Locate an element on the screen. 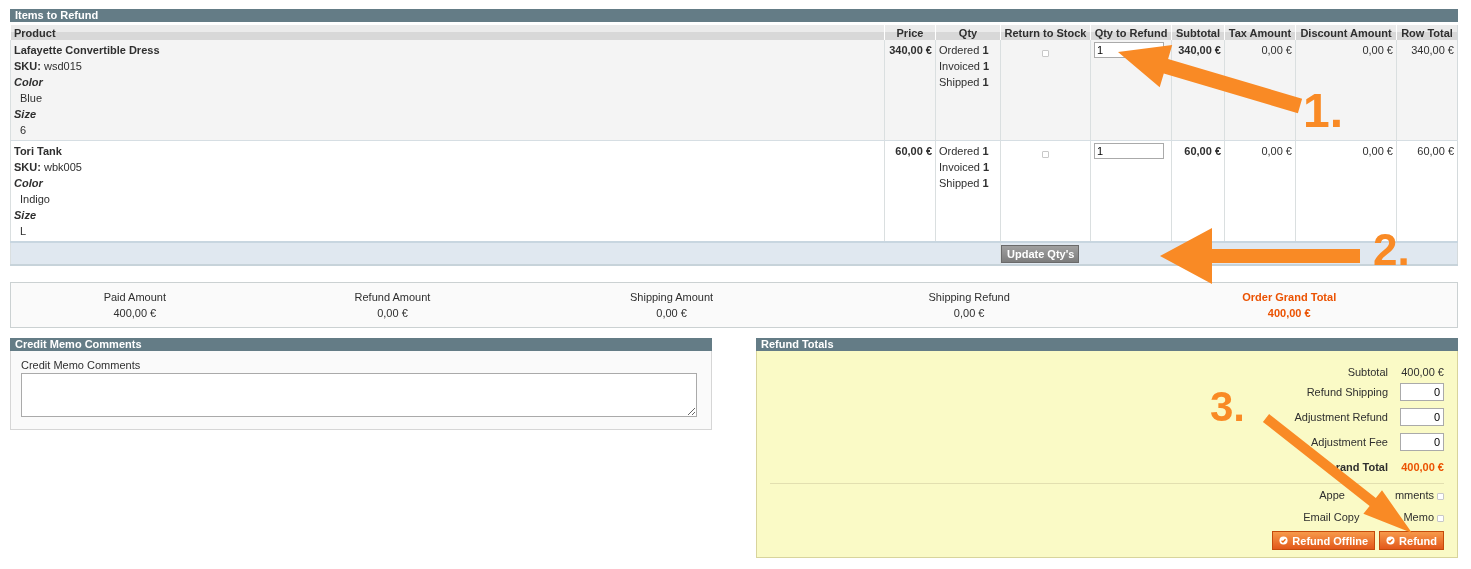  section-header: Refund Totals is located at coordinates (1107, 344).